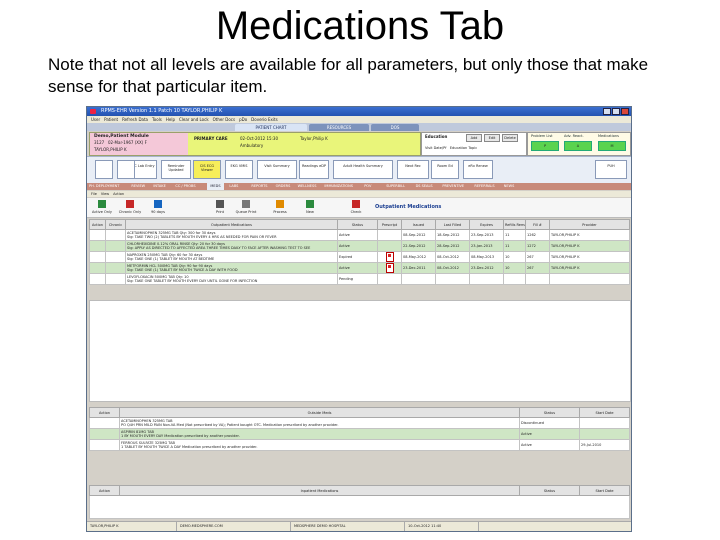 The width and height of the screenshot is (720, 540). I want to click on column-header: Outpatient Medications, so click(231, 224).